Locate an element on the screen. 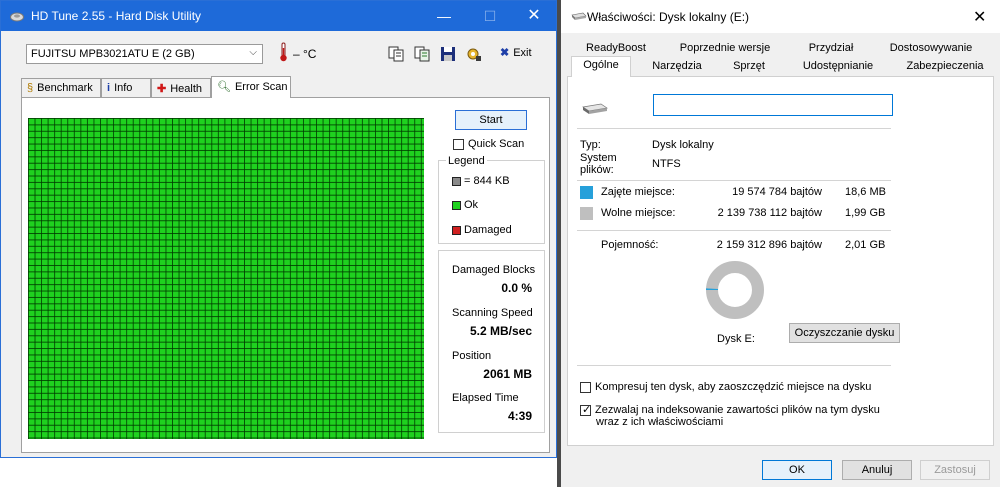  properties-titlebar: Właściwości: Dysk lokalny (E:) ✕ is located at coordinates (780, 16).